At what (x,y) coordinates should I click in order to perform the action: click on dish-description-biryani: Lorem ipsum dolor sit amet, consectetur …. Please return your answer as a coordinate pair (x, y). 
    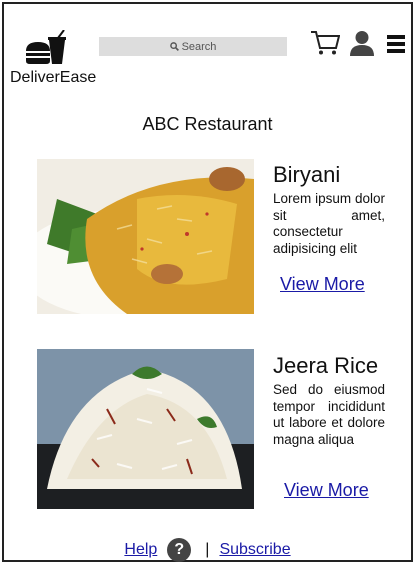
    Looking at the image, I should click on (329, 223).